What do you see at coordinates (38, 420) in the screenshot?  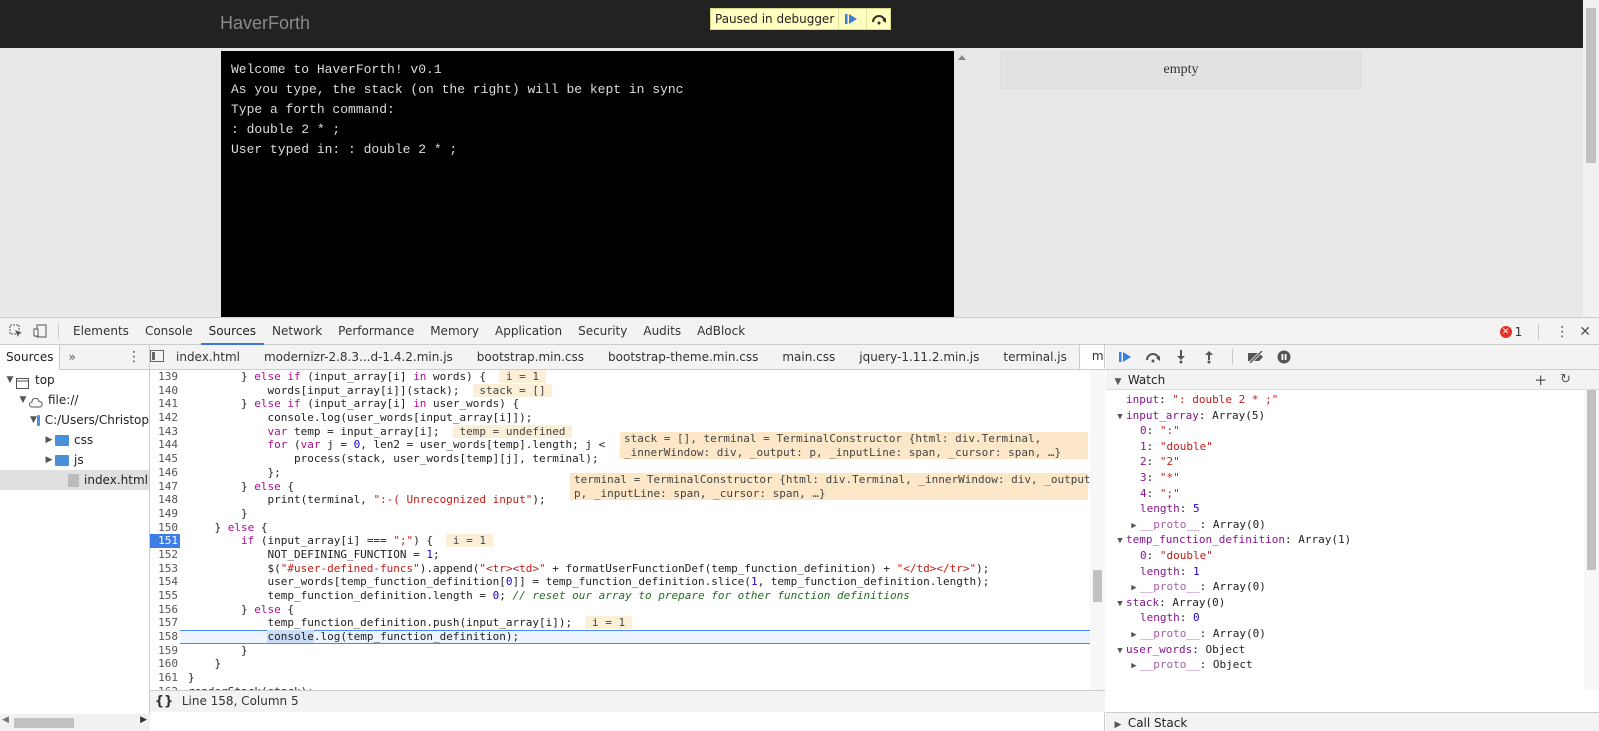 I see `folder-icon` at bounding box center [38, 420].